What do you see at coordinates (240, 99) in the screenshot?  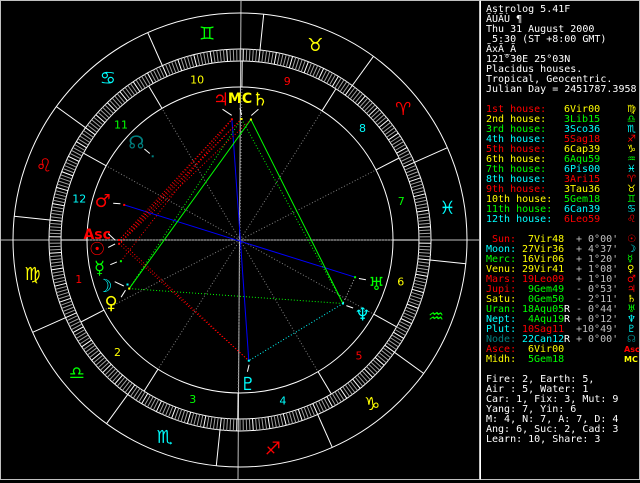 I see `midheaven-icon: MC` at bounding box center [240, 99].